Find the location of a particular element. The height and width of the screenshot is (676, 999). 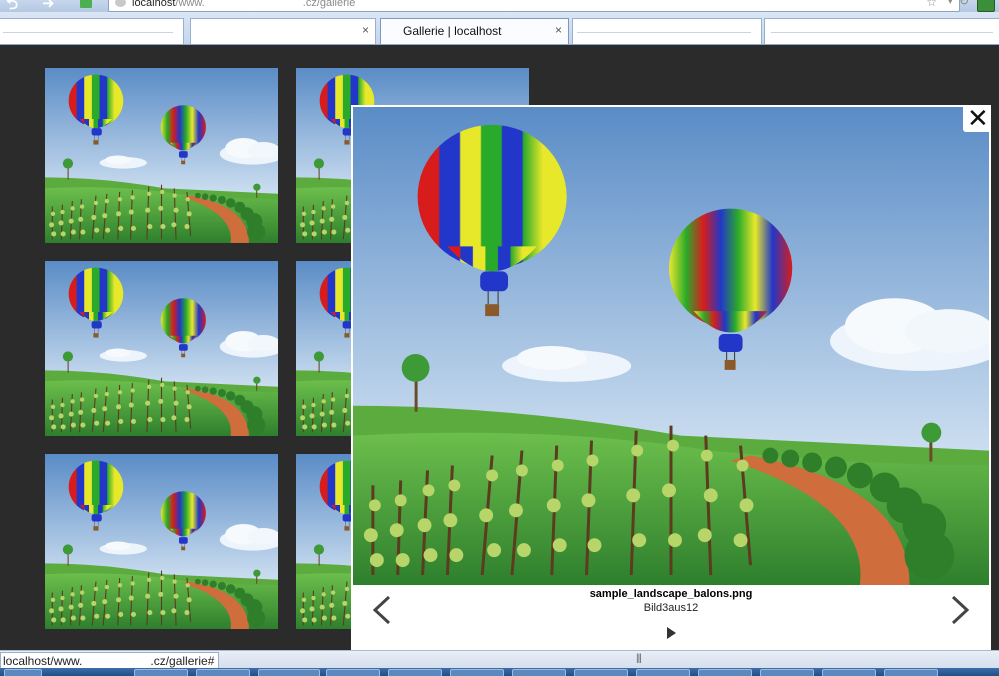

slideshow-play-button is located at coordinates (671, 632).